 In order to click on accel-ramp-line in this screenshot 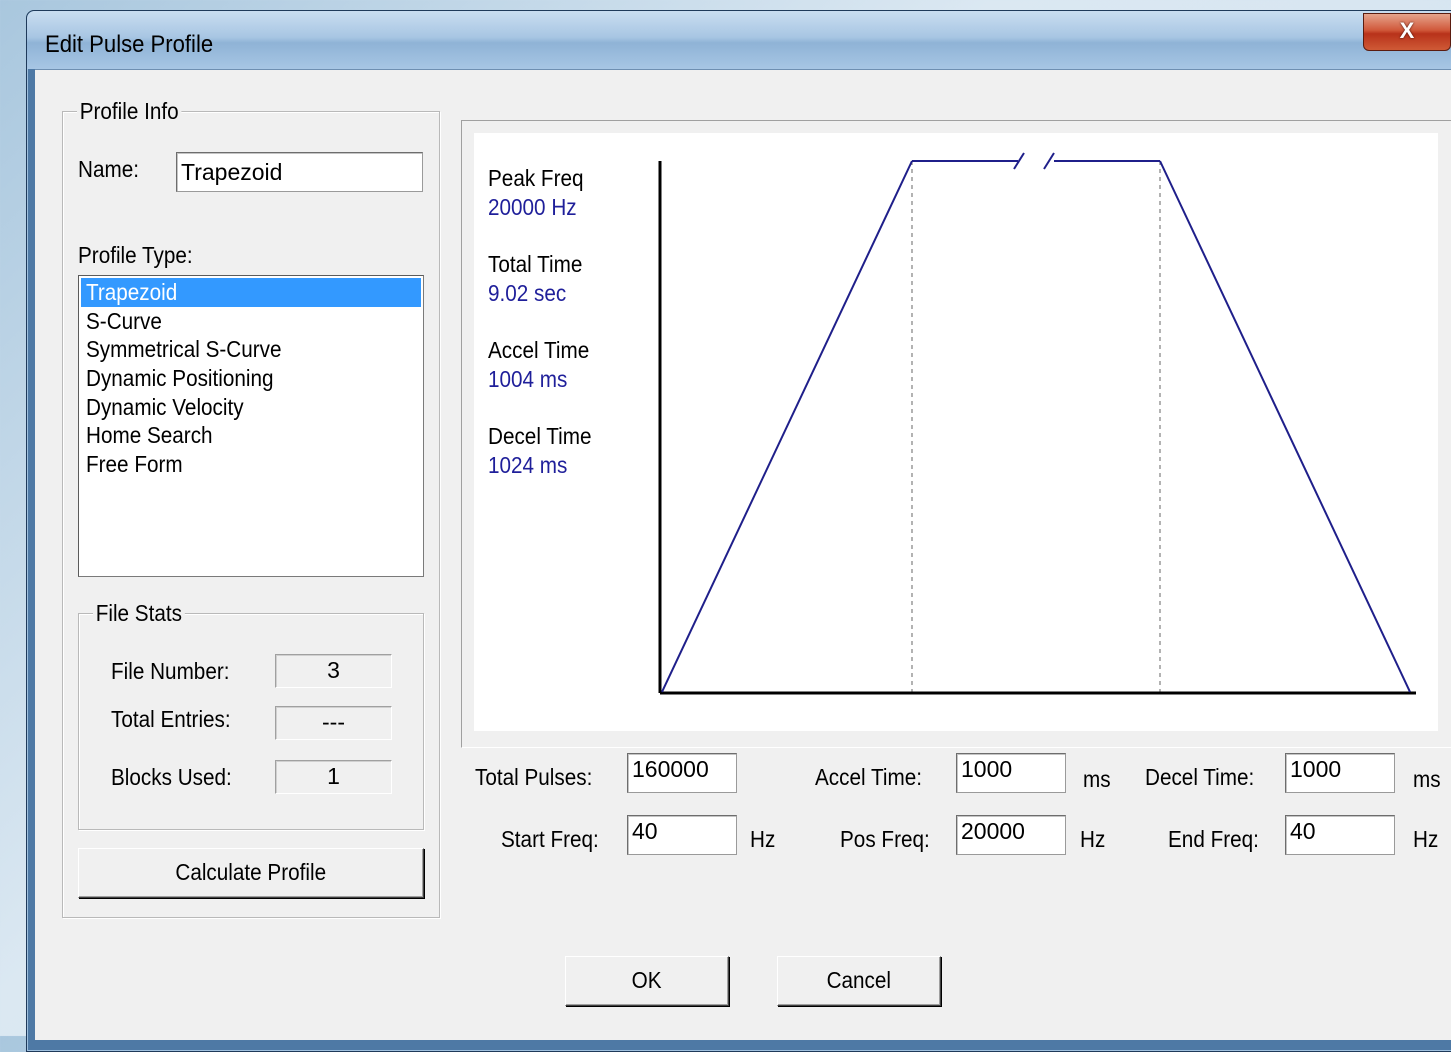, I will do `click(787, 426)`.